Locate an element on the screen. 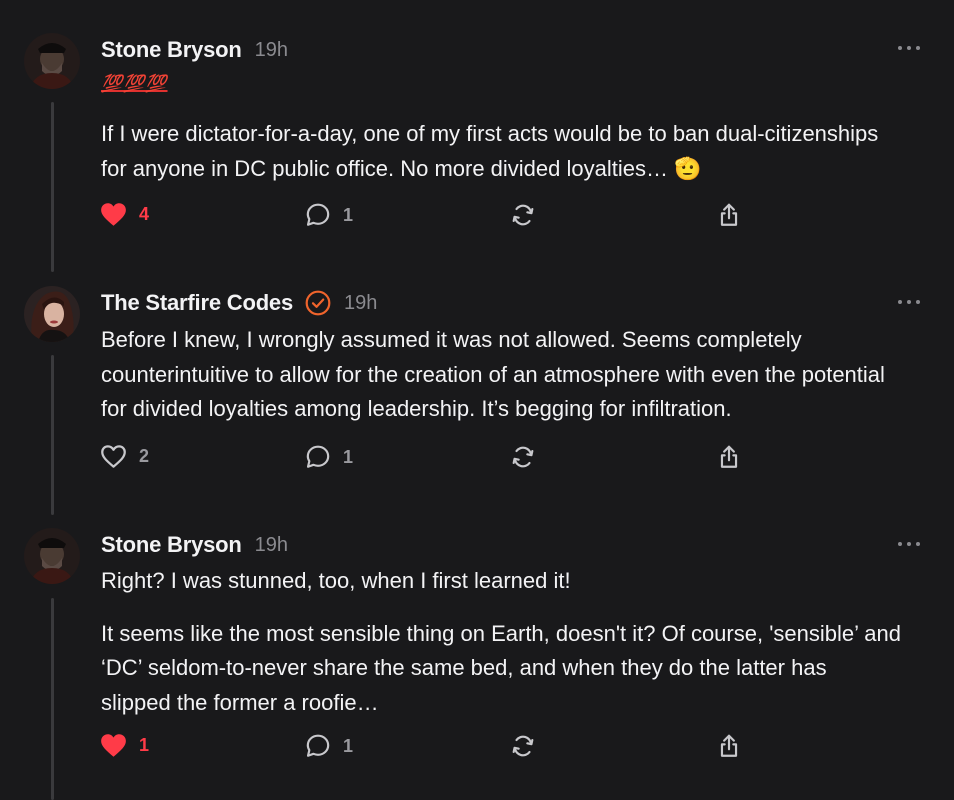 The height and width of the screenshot is (800, 954). like-button: 2 is located at coordinates (124, 456).